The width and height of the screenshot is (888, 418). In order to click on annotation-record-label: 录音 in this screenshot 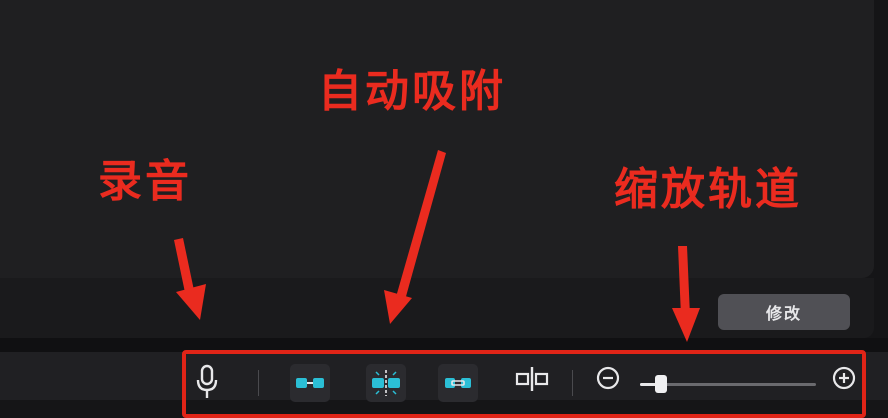, I will do `click(145, 181)`.